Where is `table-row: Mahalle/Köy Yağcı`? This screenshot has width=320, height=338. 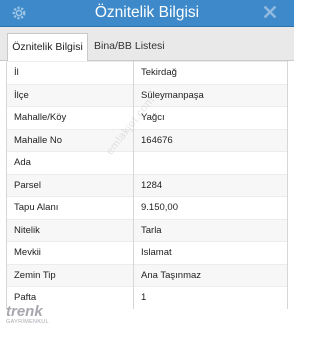 table-row: Mahalle/Köy Yağcı is located at coordinates (147, 117).